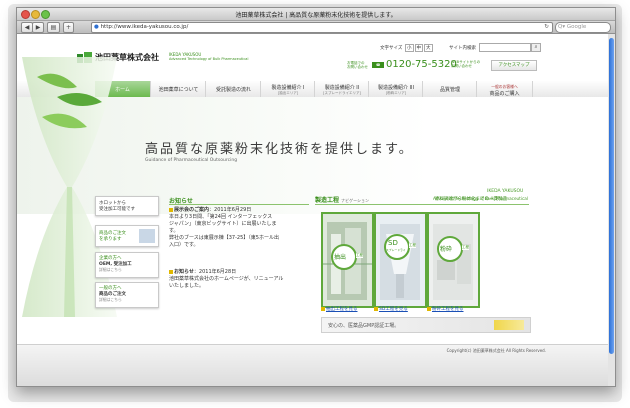  I want to click on product-box-icon, so click(147, 236).